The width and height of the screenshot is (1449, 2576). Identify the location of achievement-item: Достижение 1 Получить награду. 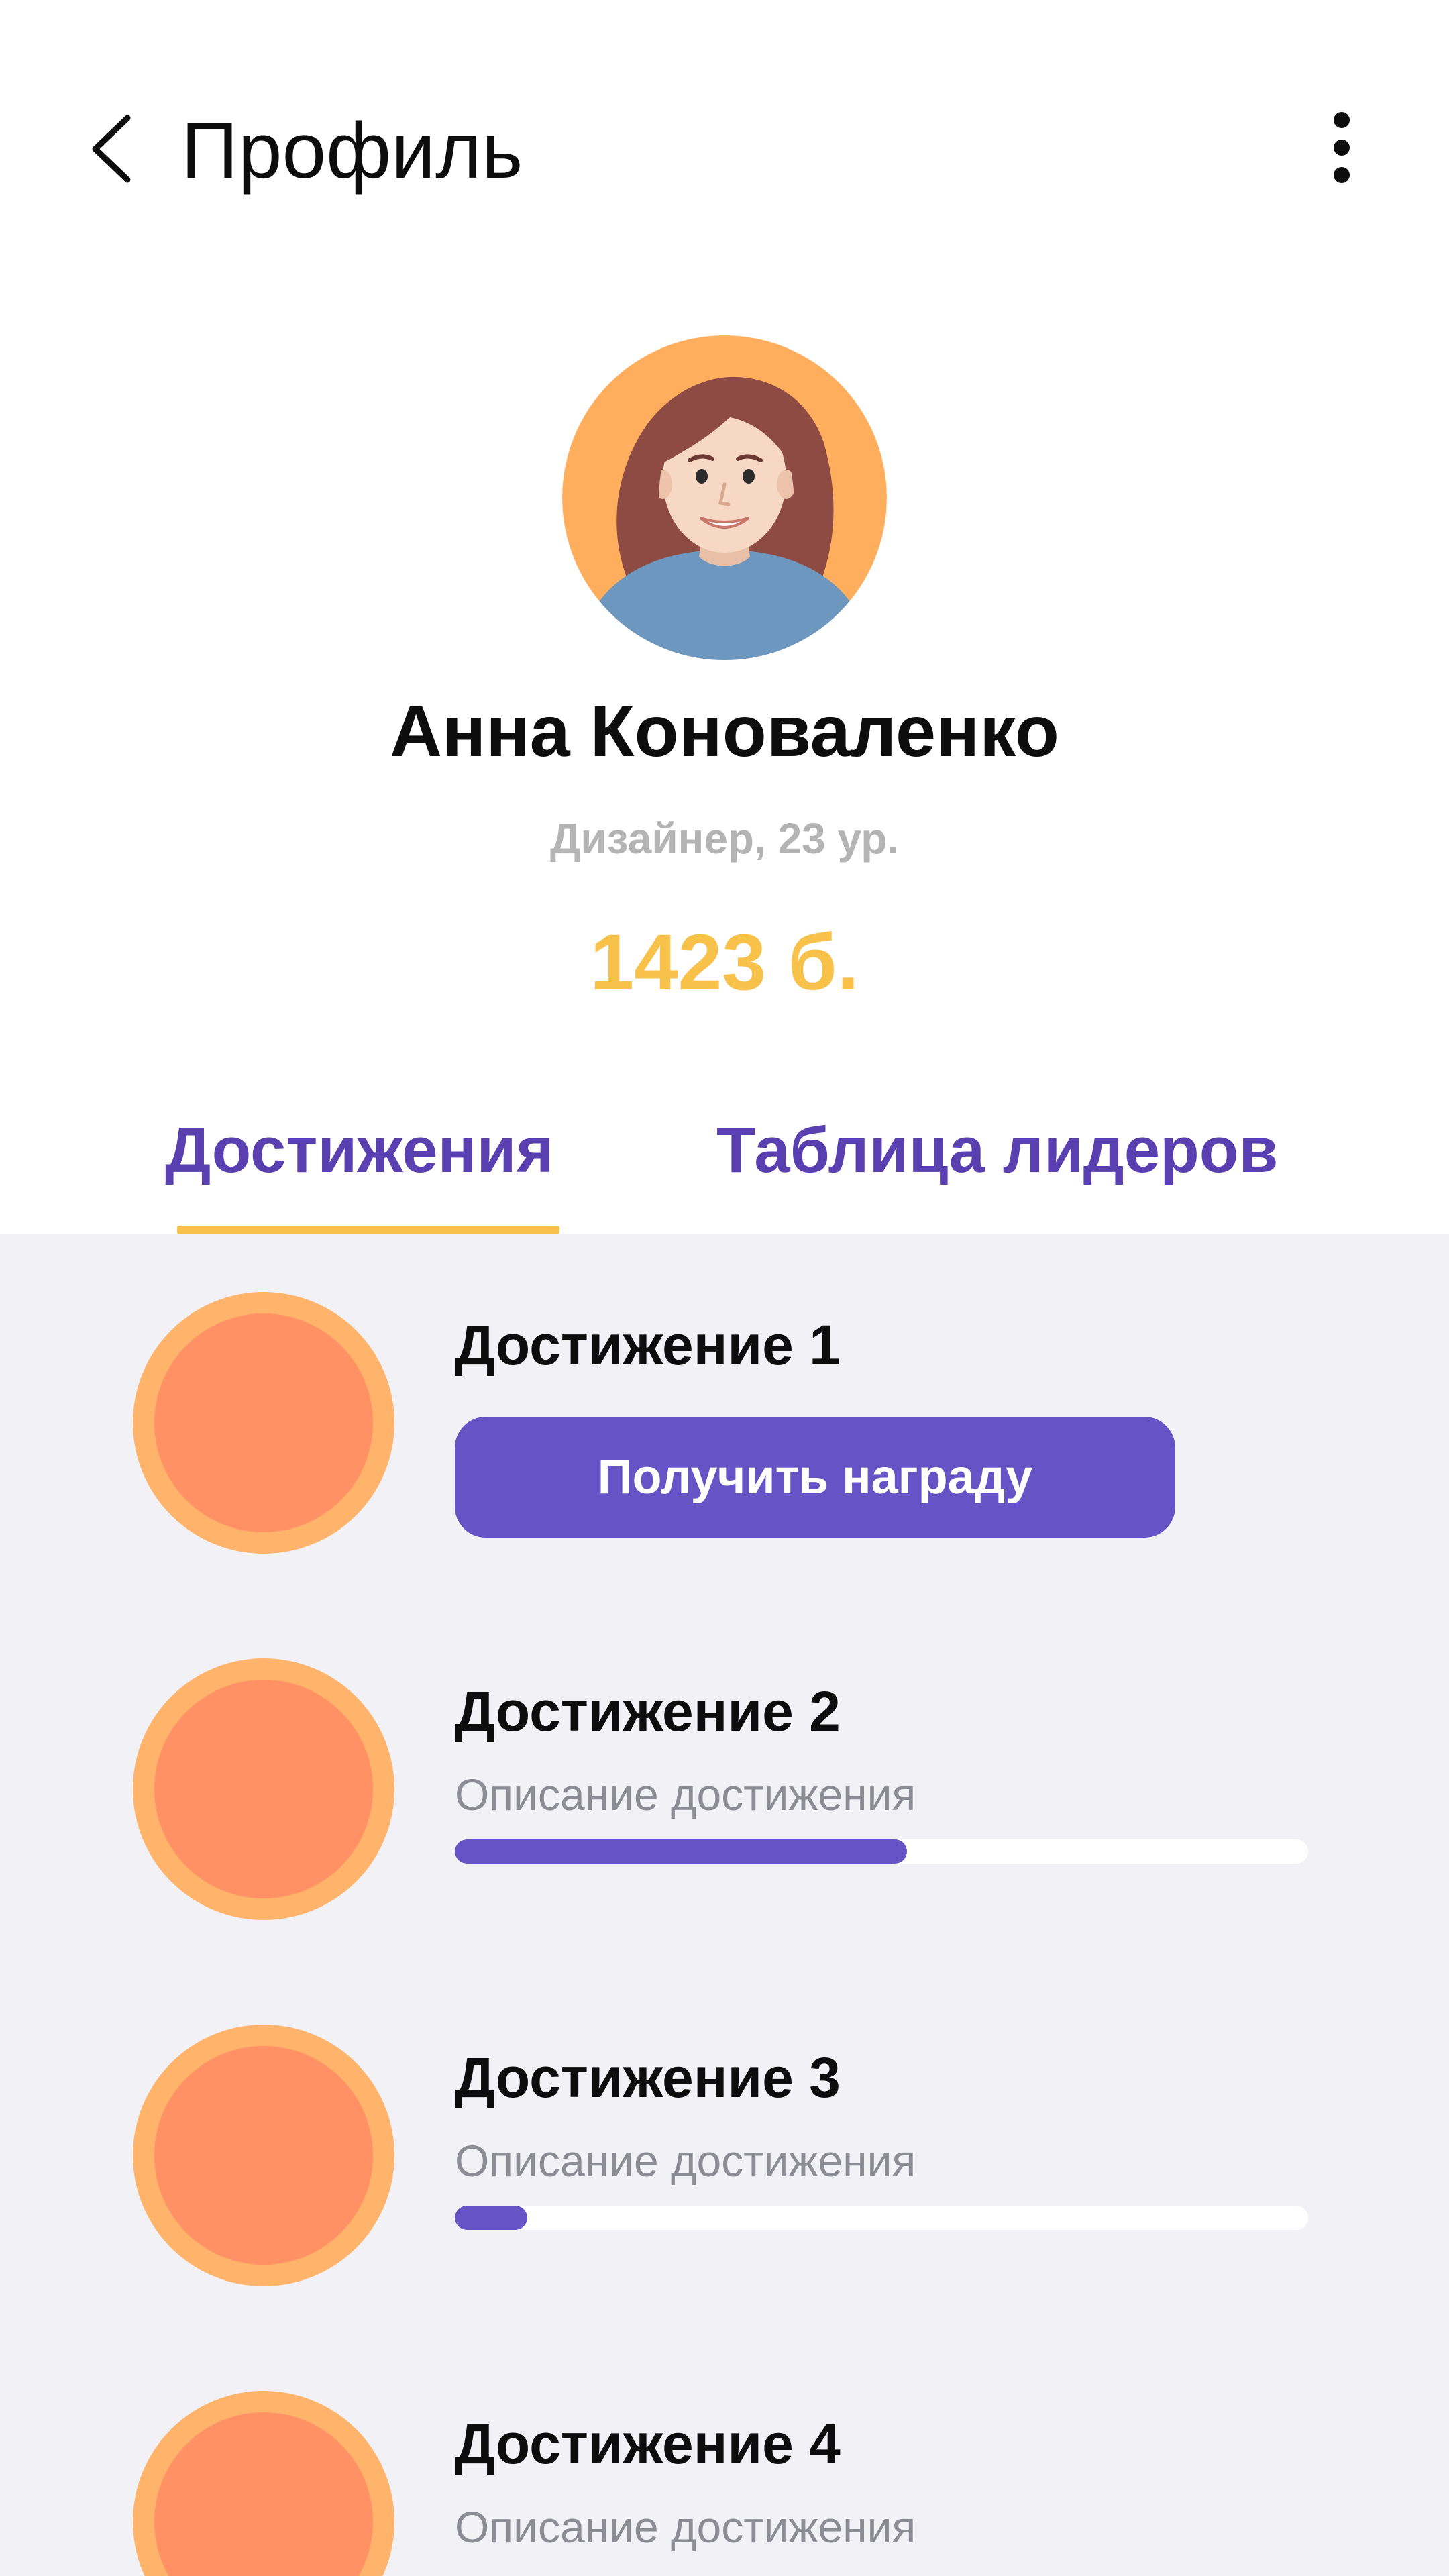
(724, 1417).